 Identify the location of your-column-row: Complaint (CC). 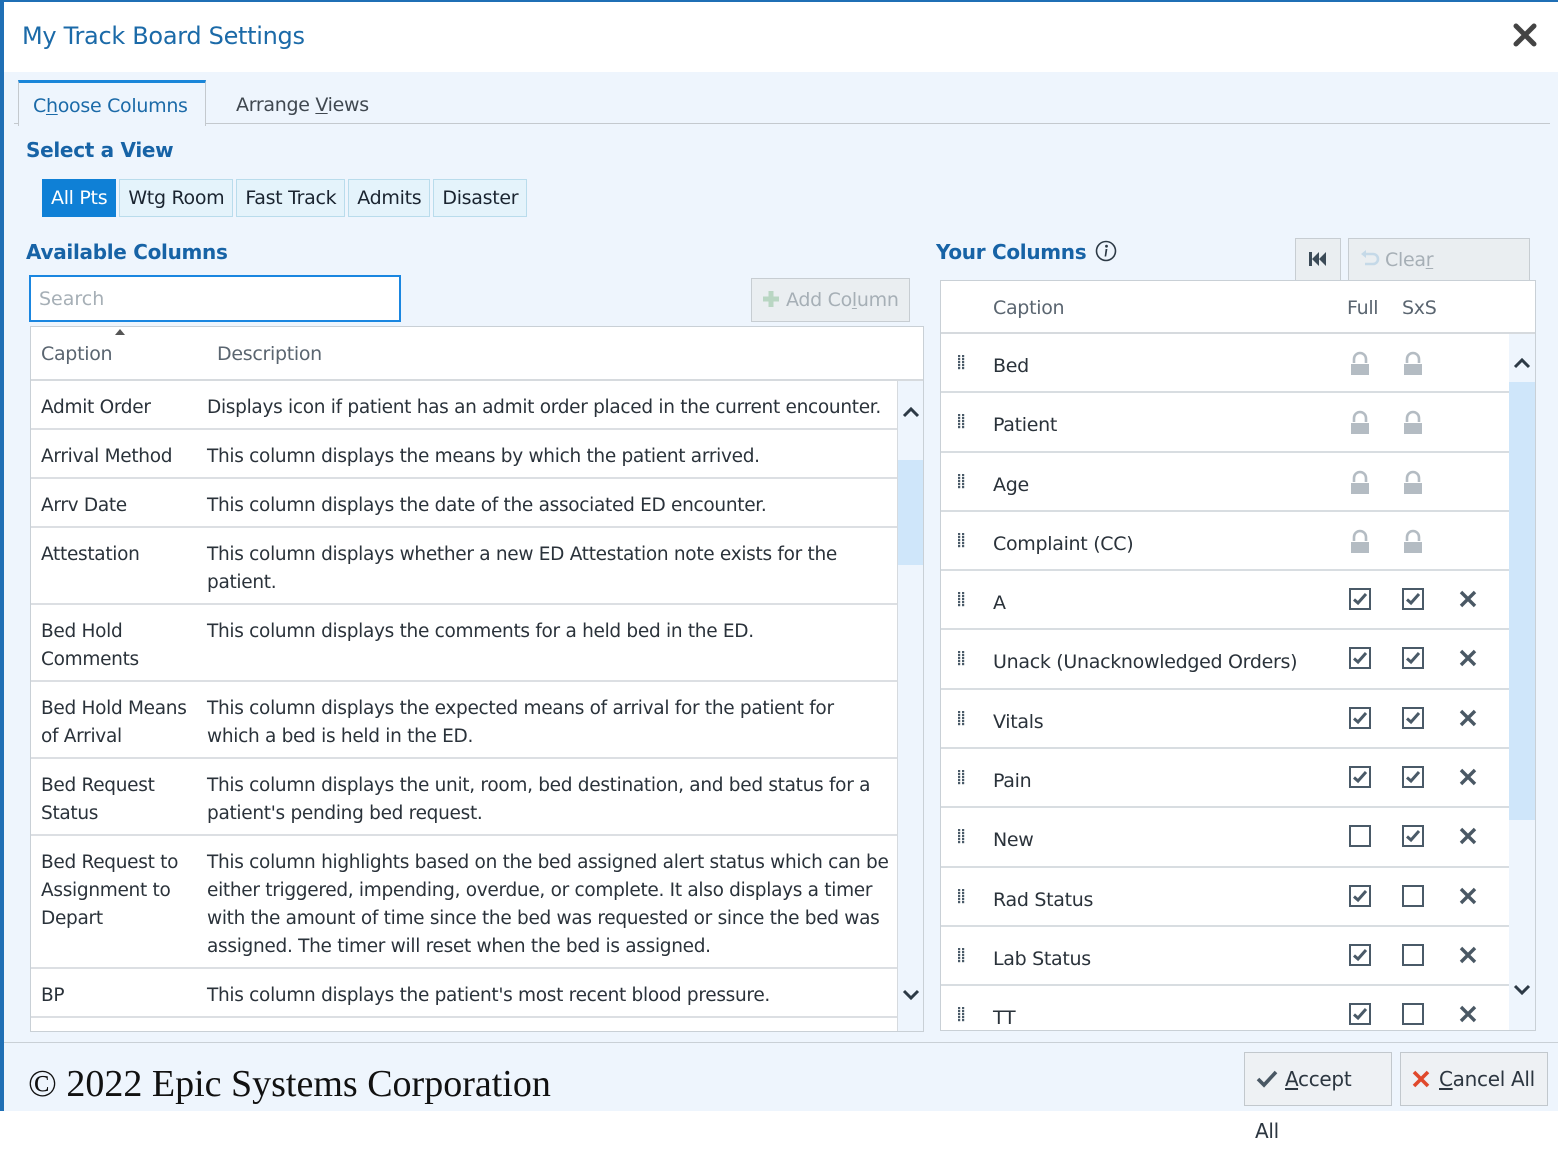
(1225, 542).